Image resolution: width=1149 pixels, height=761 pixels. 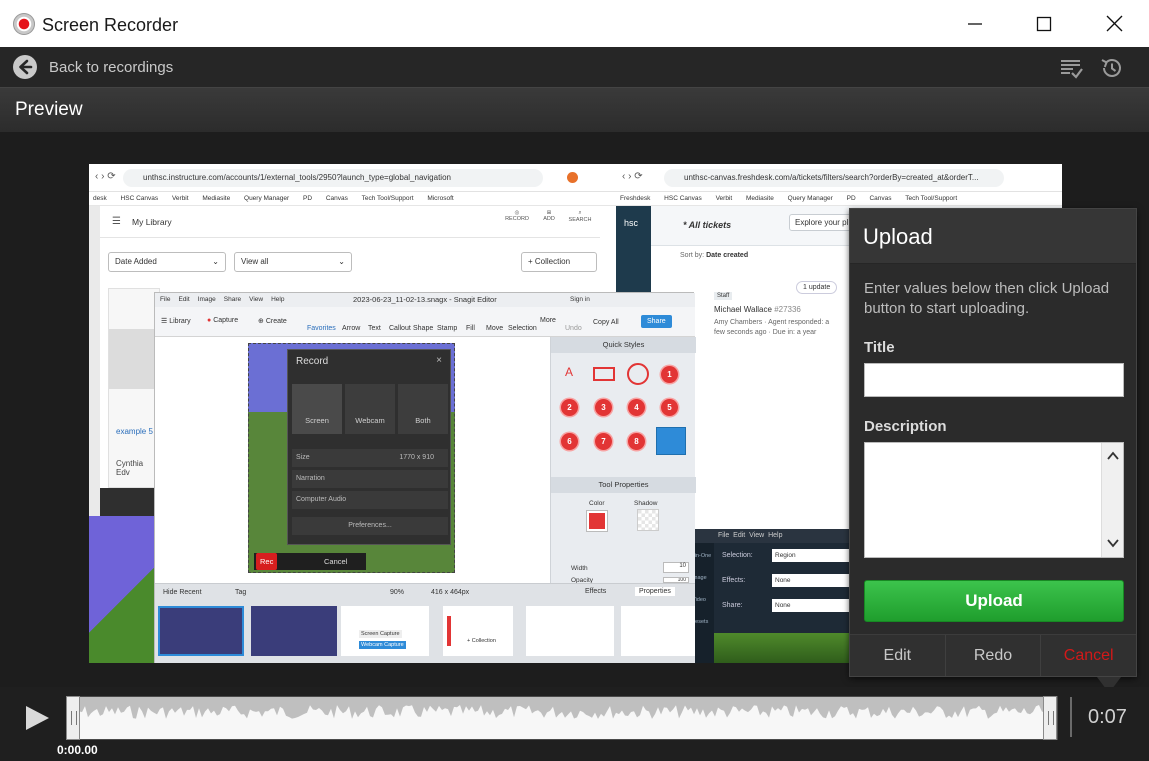 I want to click on capture-tool: ● Capture, so click(x=223, y=320).